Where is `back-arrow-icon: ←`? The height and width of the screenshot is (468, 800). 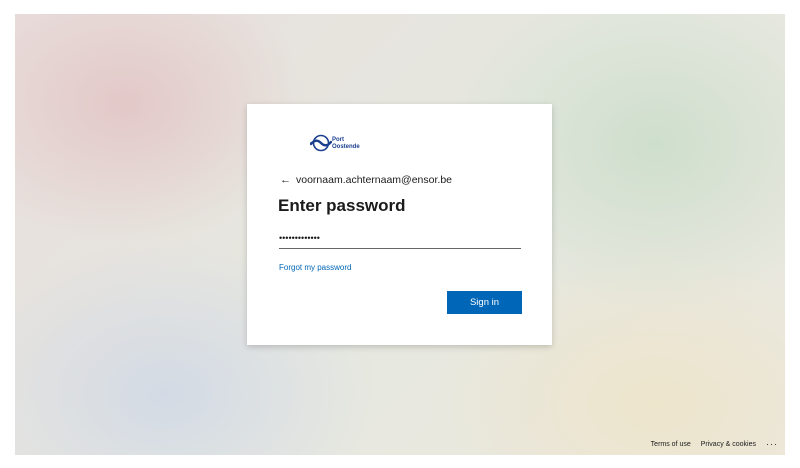 back-arrow-icon: ← is located at coordinates (285, 180).